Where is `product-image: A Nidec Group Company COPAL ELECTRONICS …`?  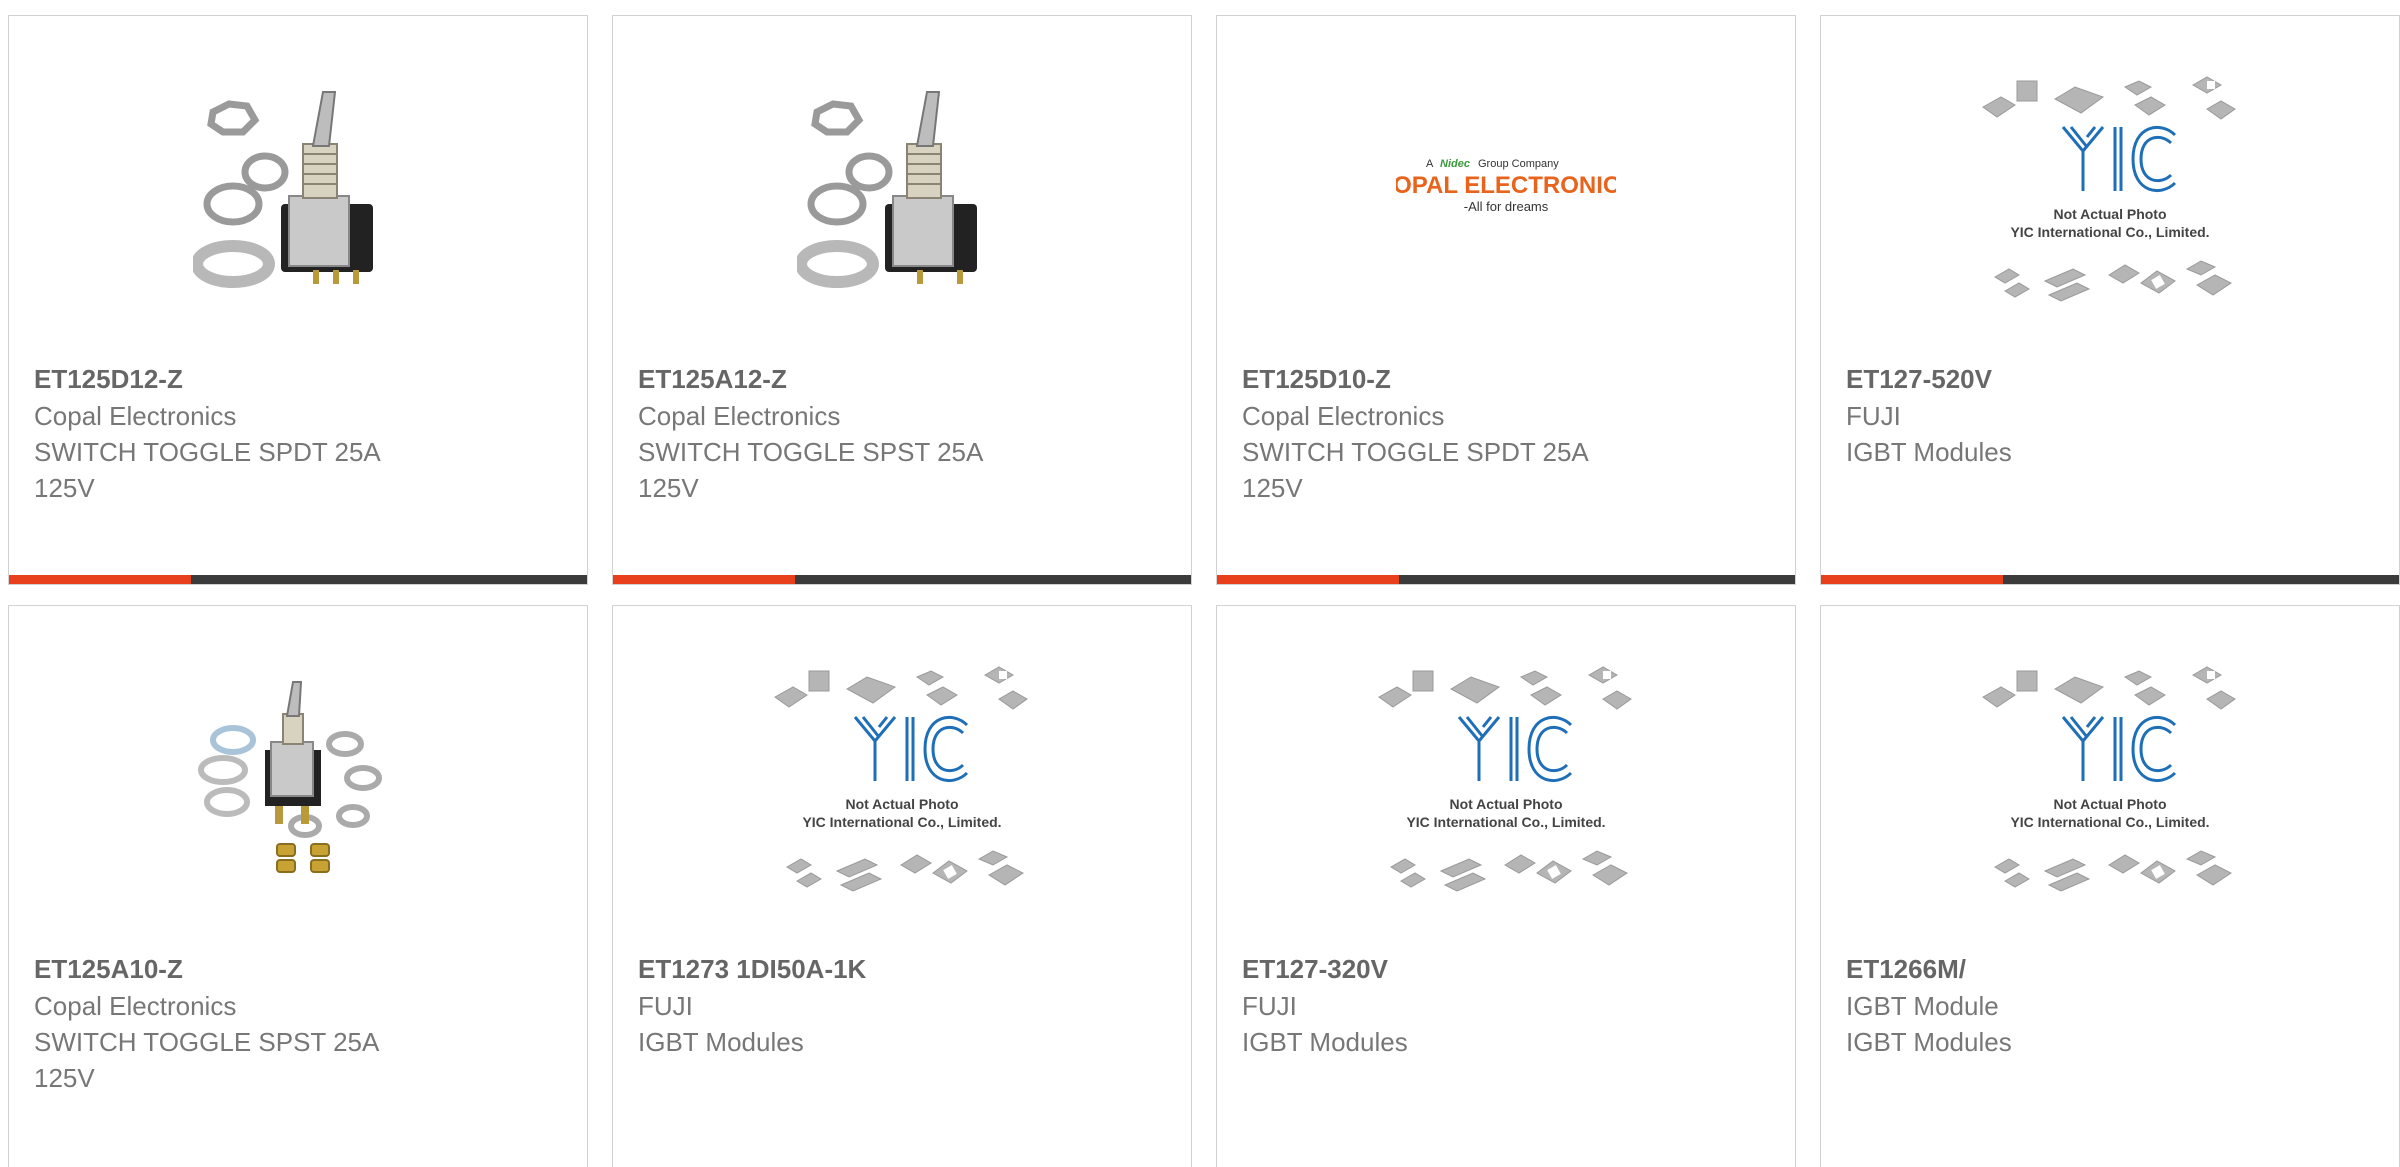
product-image: A Nidec Group Company COPAL ELECTRONICS … is located at coordinates (1506, 189).